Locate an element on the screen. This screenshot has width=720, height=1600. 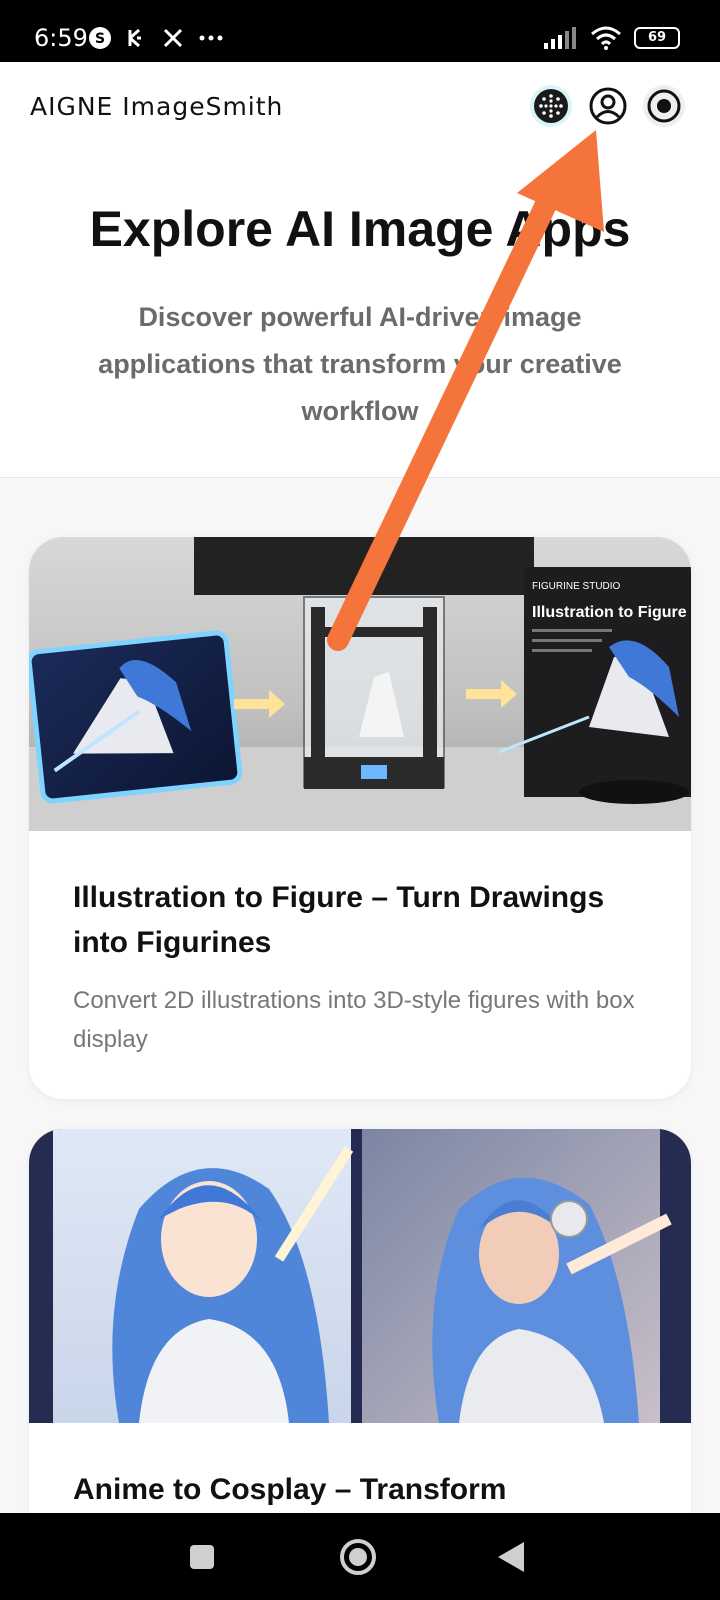
status-notification-icons: S is located at coordinates (156, 38).